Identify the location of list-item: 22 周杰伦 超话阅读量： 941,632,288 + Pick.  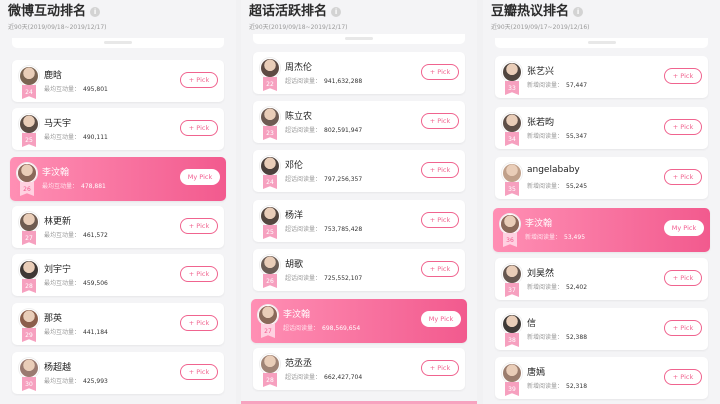
(359, 73).